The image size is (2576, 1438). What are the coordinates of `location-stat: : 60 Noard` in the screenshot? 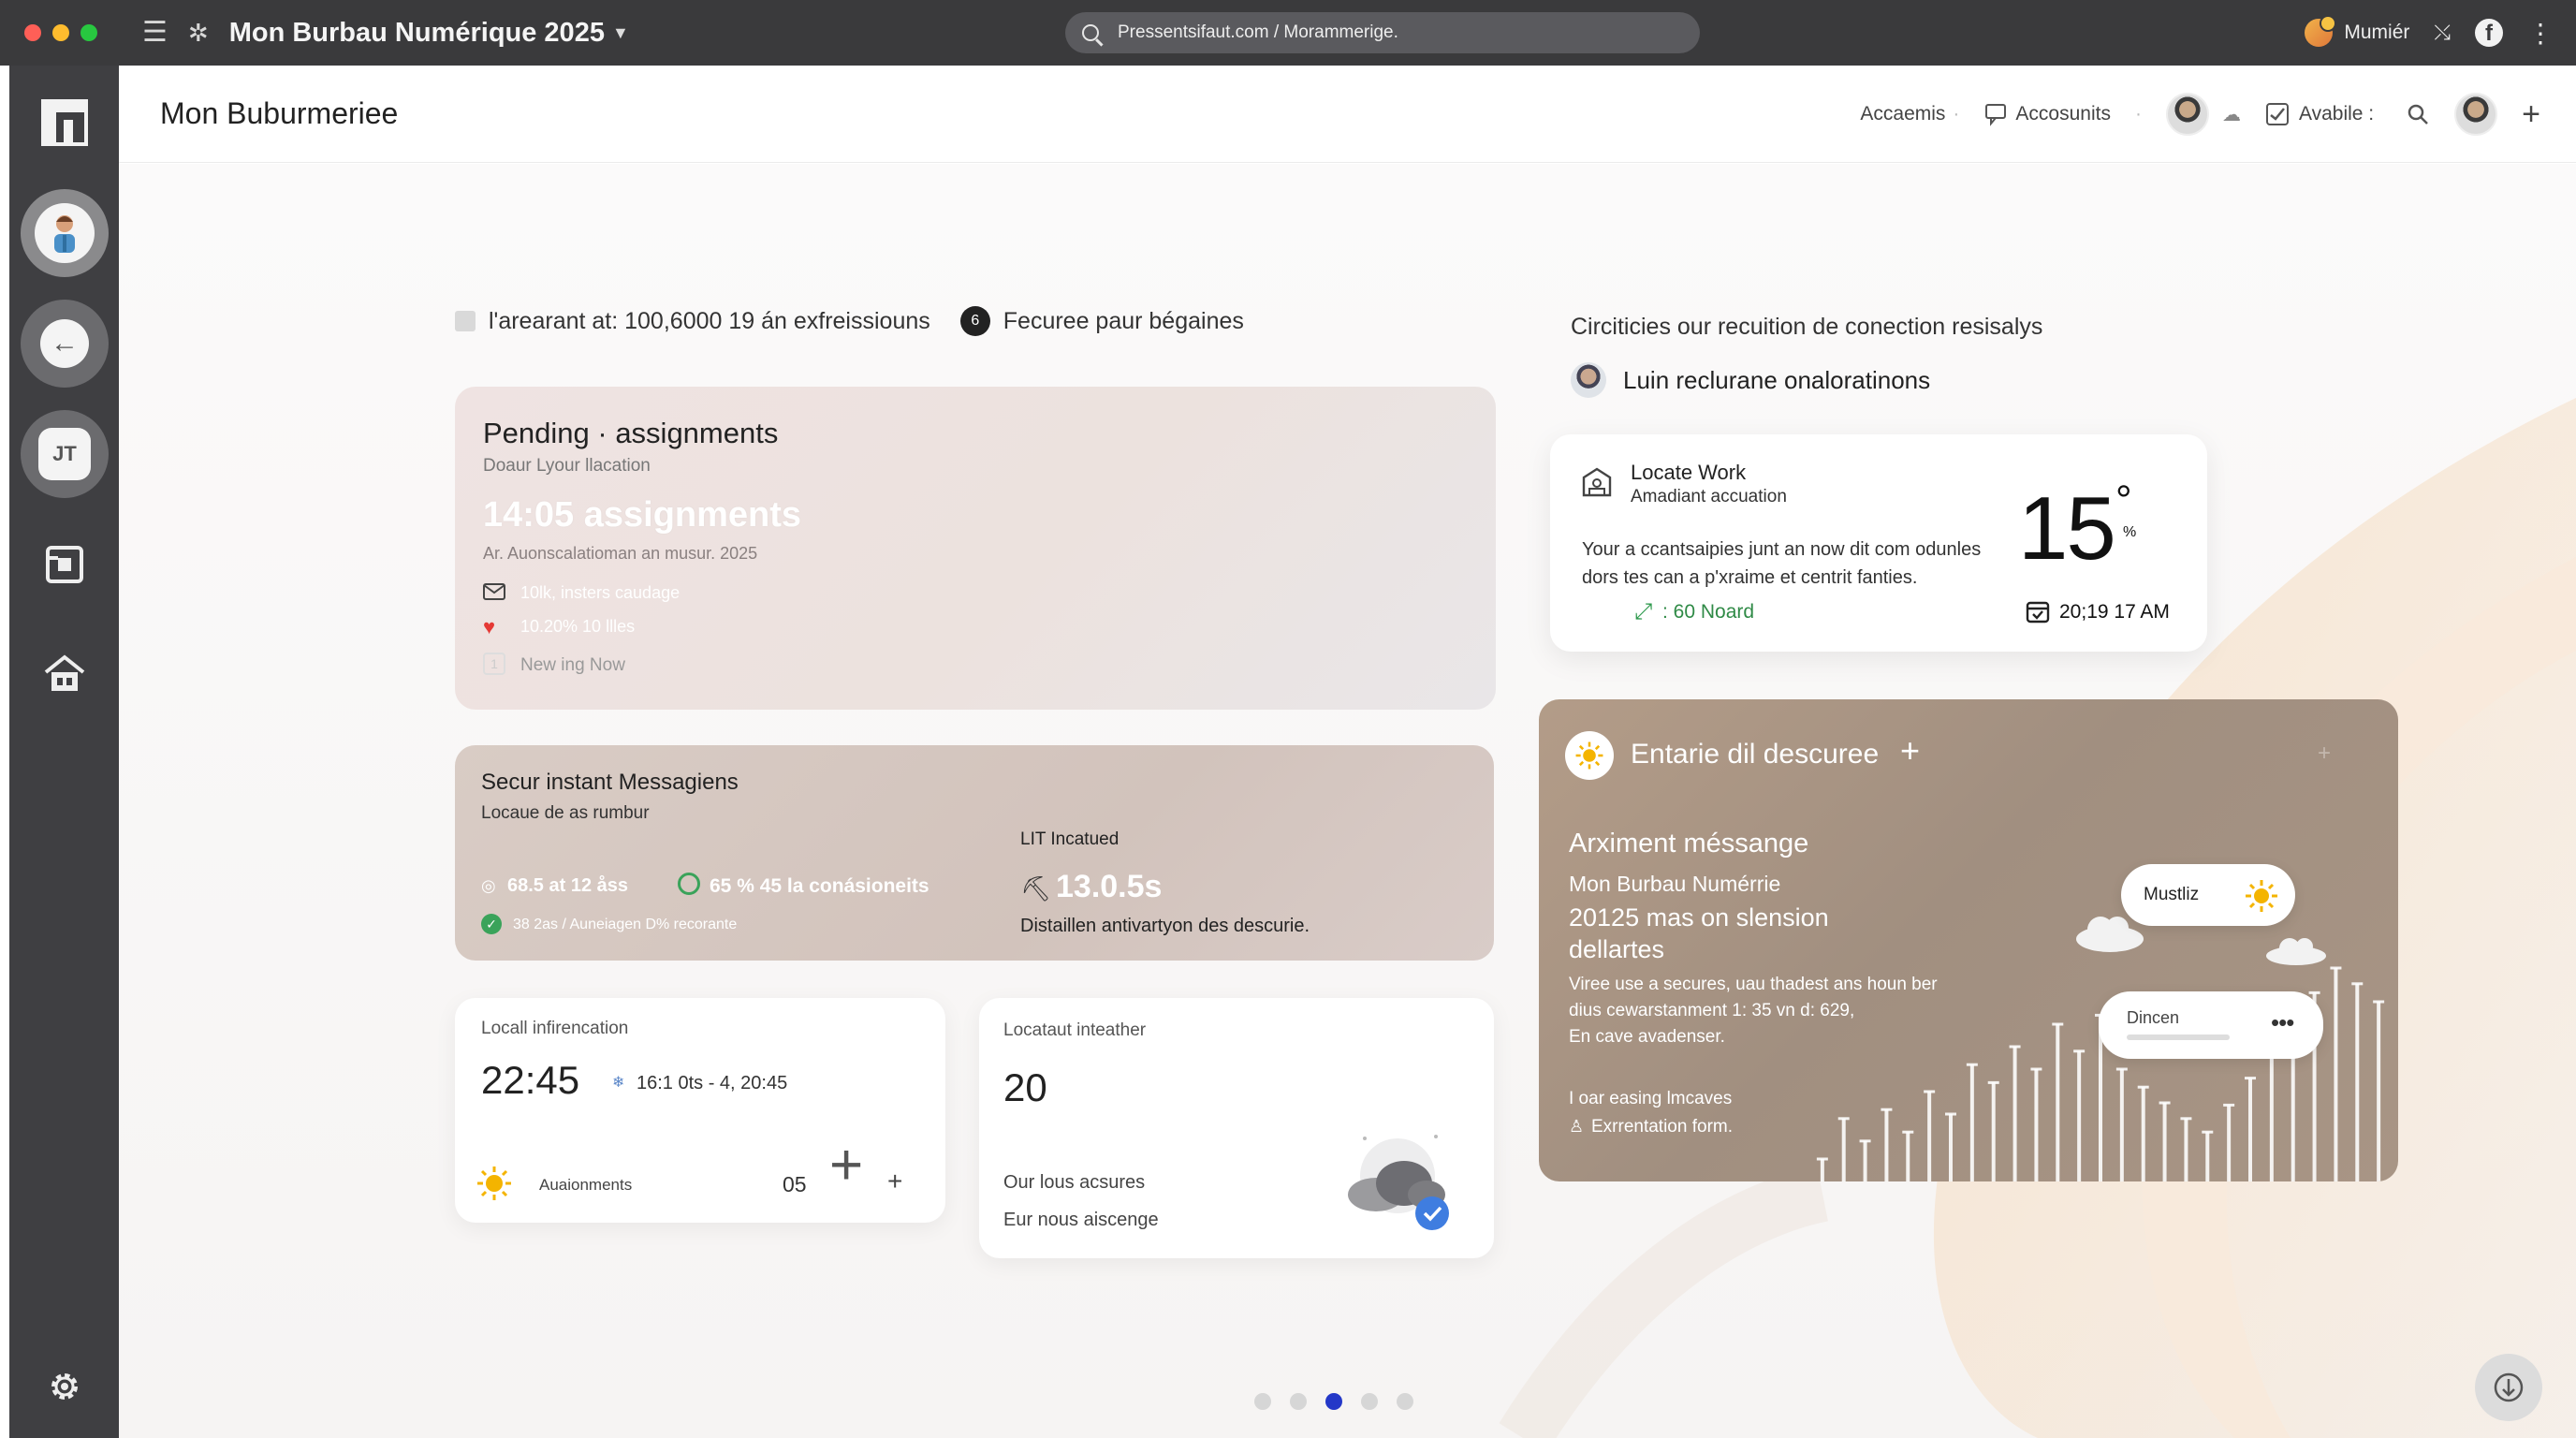 It's located at (1708, 612).